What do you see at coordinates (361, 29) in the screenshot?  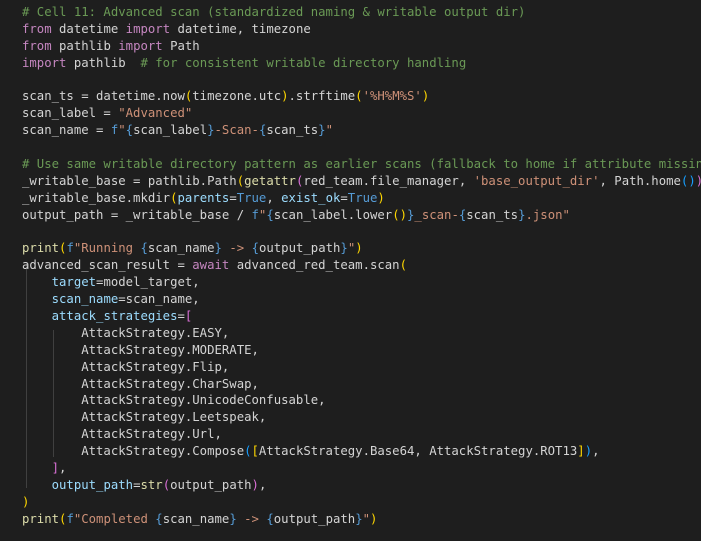 I see `code-line: from datetime import datetime, timezone` at bounding box center [361, 29].